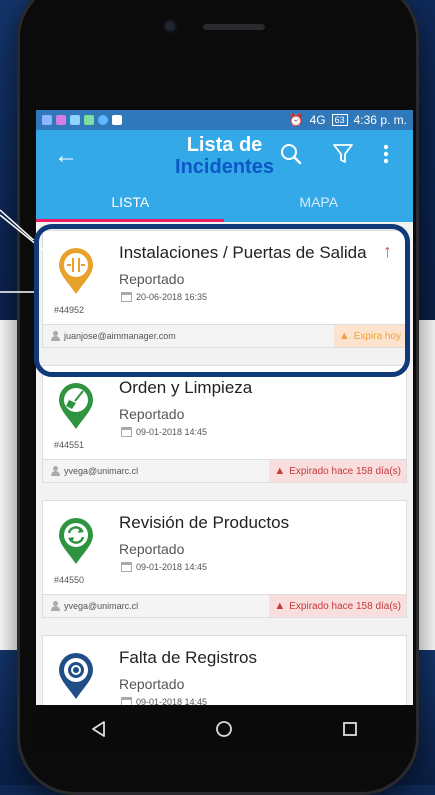 The height and width of the screenshot is (795, 435). I want to click on more-options-icon, so click(386, 154).